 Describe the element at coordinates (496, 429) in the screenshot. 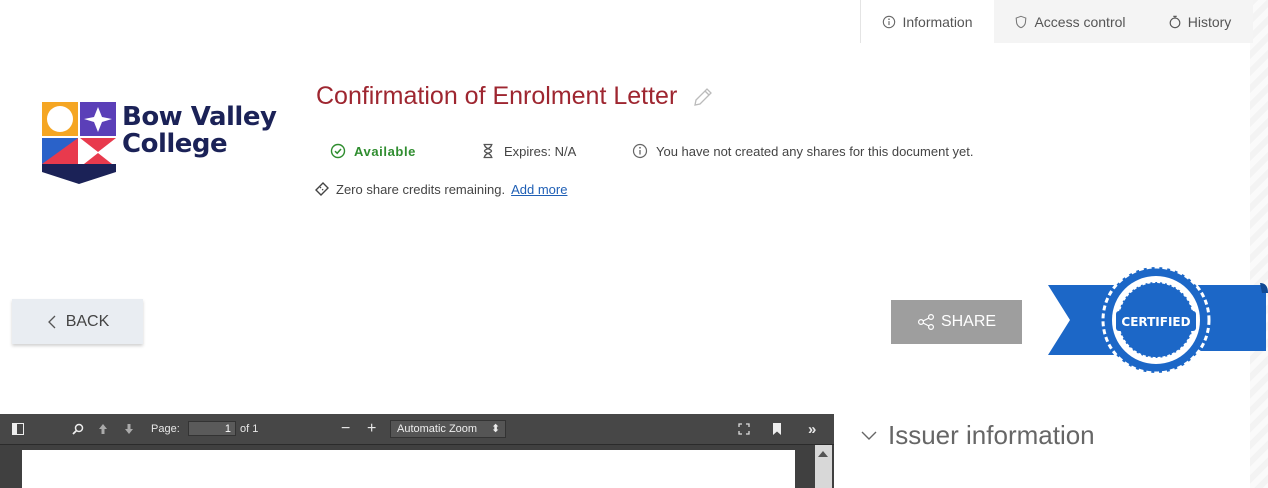

I see `select-arrows-icon: ⬍` at that location.